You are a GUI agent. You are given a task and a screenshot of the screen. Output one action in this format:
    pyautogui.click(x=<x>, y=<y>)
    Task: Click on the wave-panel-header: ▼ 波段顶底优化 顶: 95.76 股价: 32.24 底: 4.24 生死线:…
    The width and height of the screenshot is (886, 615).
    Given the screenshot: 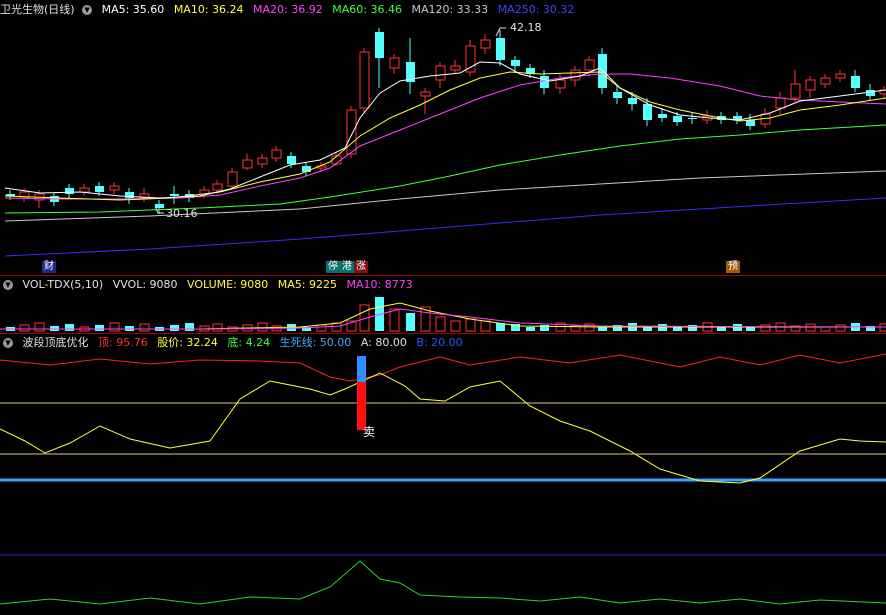 What is the action you would take?
    pyautogui.click(x=234, y=342)
    